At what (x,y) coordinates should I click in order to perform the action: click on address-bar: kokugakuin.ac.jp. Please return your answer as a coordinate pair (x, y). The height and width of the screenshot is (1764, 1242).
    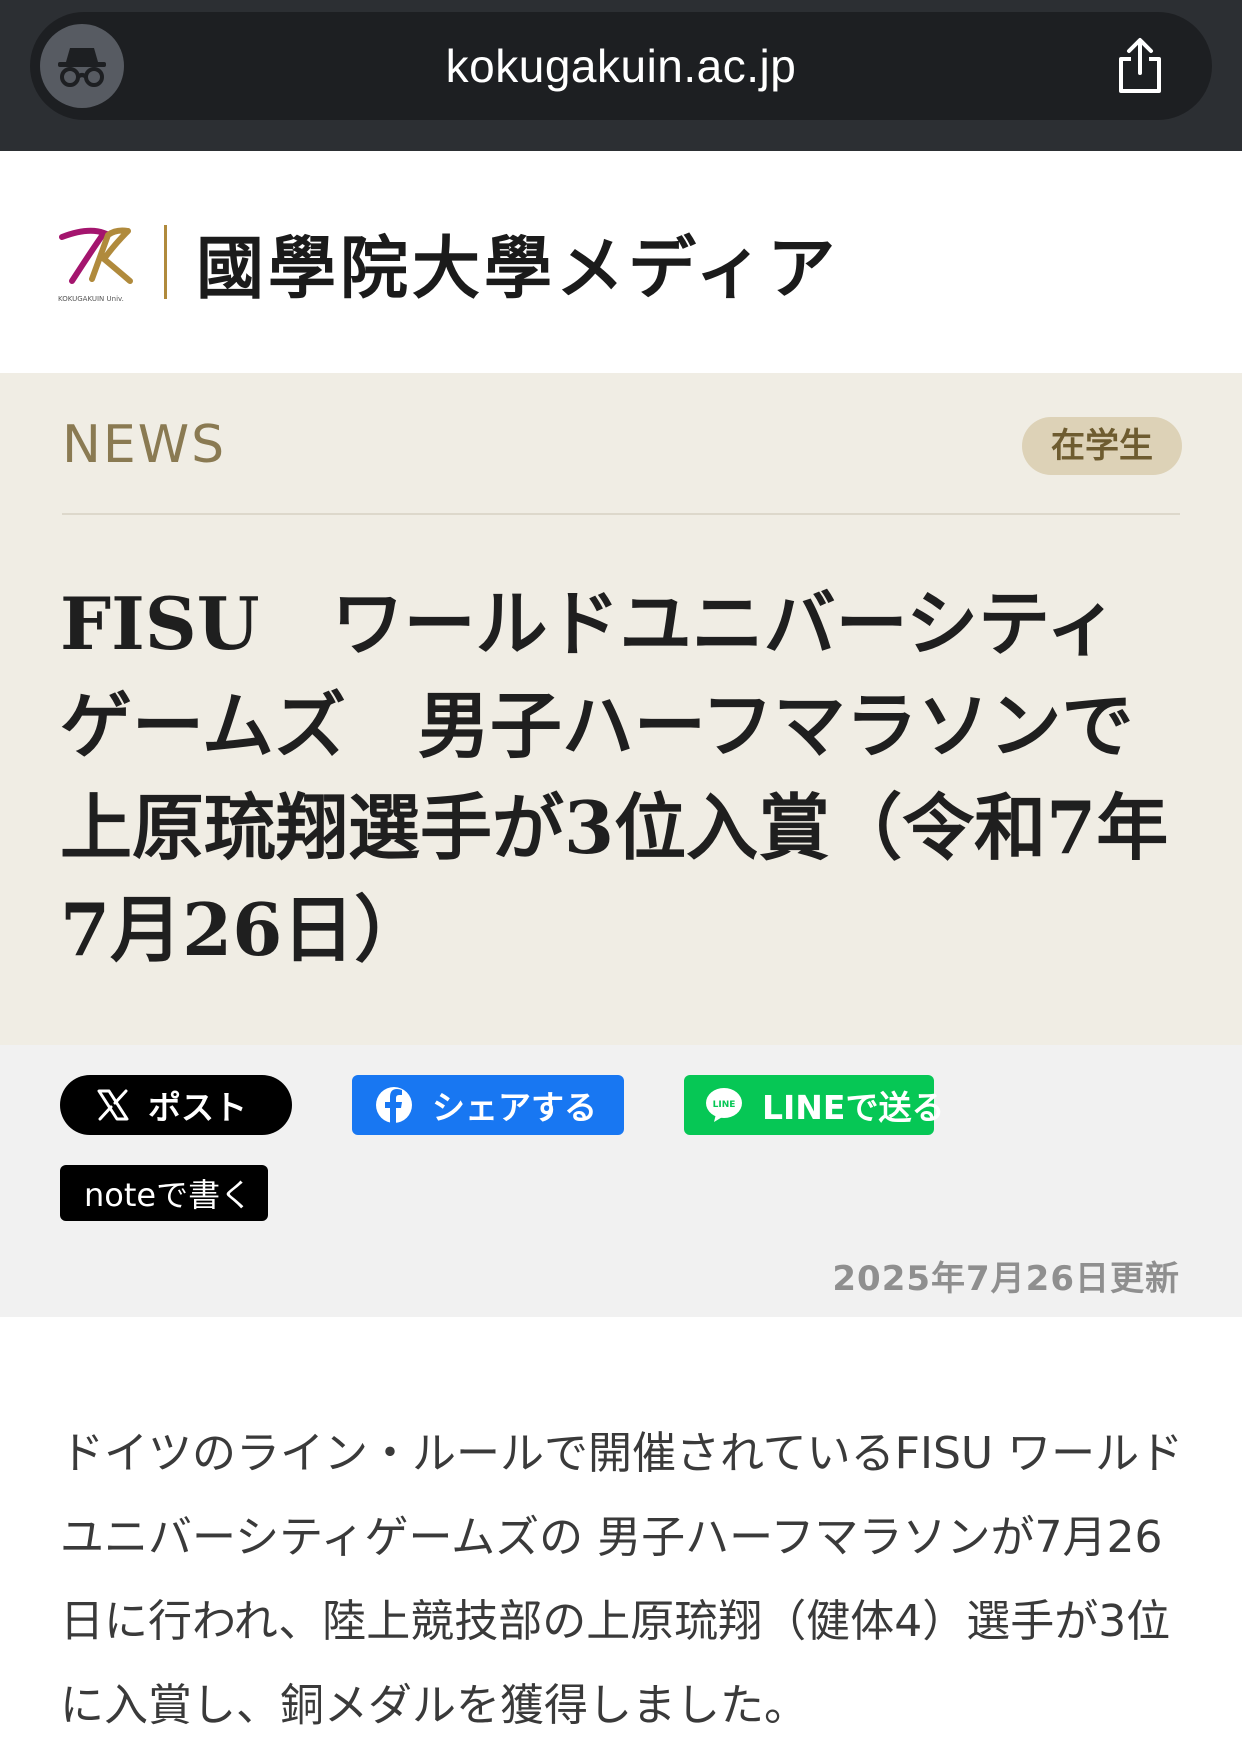
    Looking at the image, I should click on (621, 66).